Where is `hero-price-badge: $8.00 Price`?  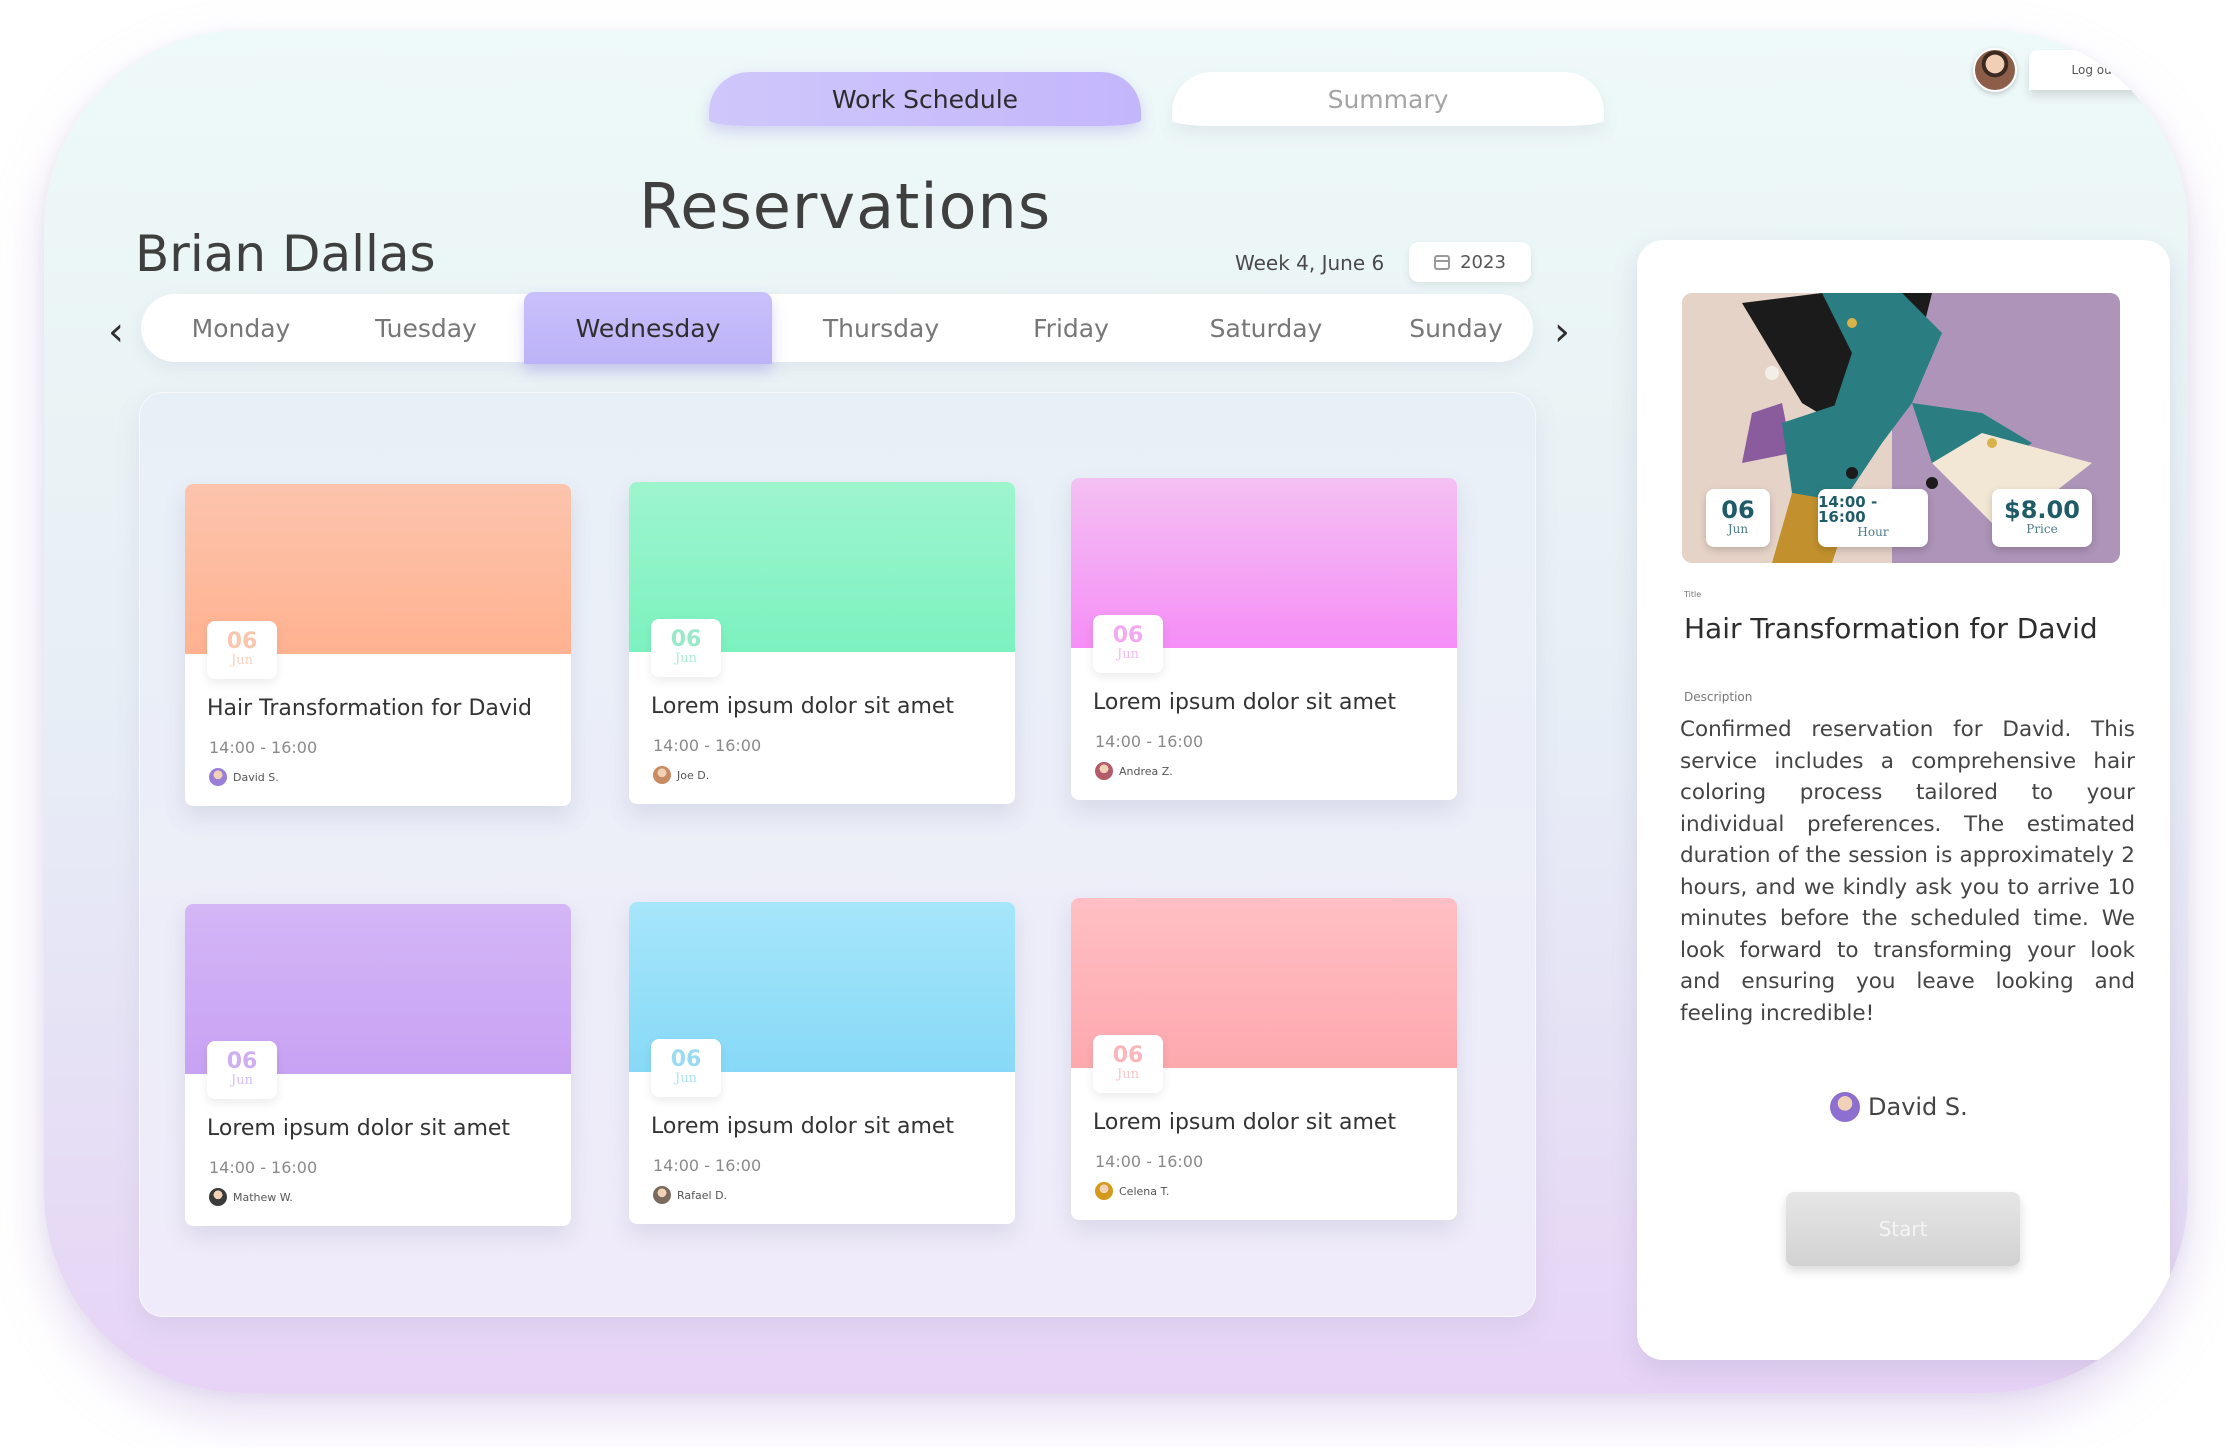
hero-price-badge: $8.00 Price is located at coordinates (2042, 518).